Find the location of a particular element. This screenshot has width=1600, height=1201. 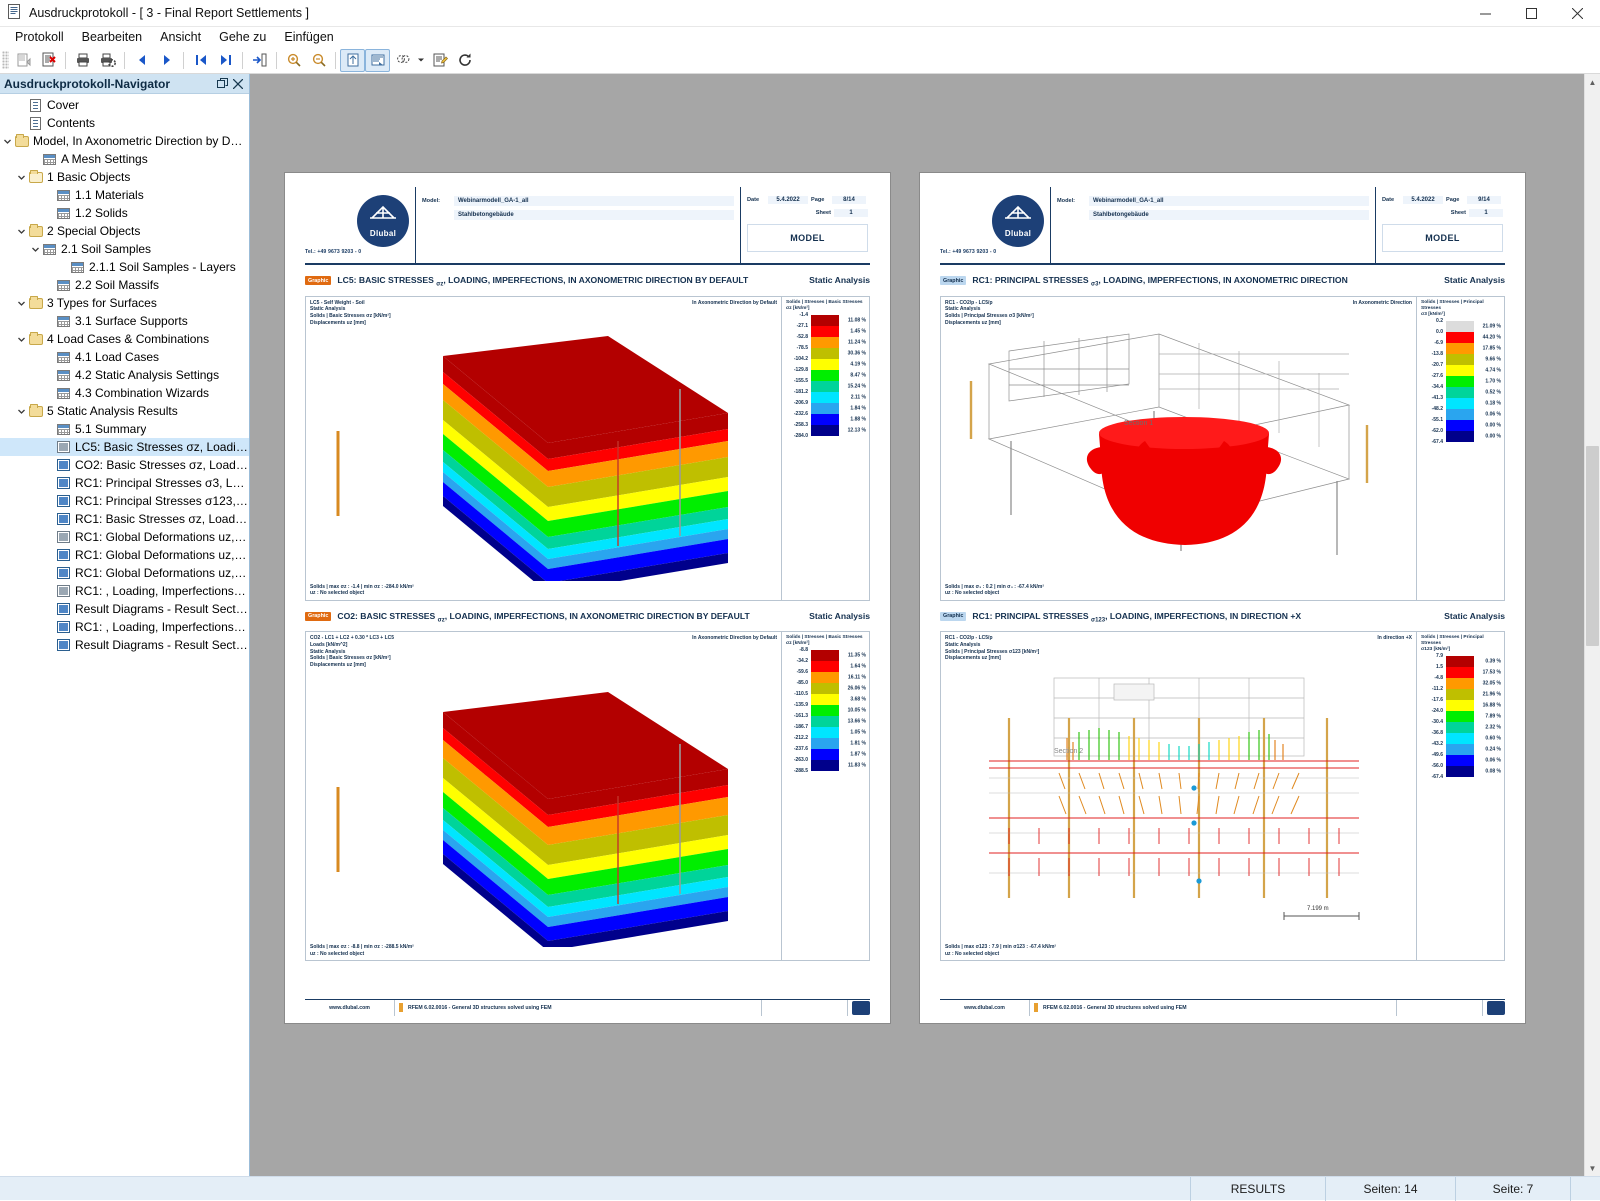

open-print-report-icon is located at coordinates (23, 60).